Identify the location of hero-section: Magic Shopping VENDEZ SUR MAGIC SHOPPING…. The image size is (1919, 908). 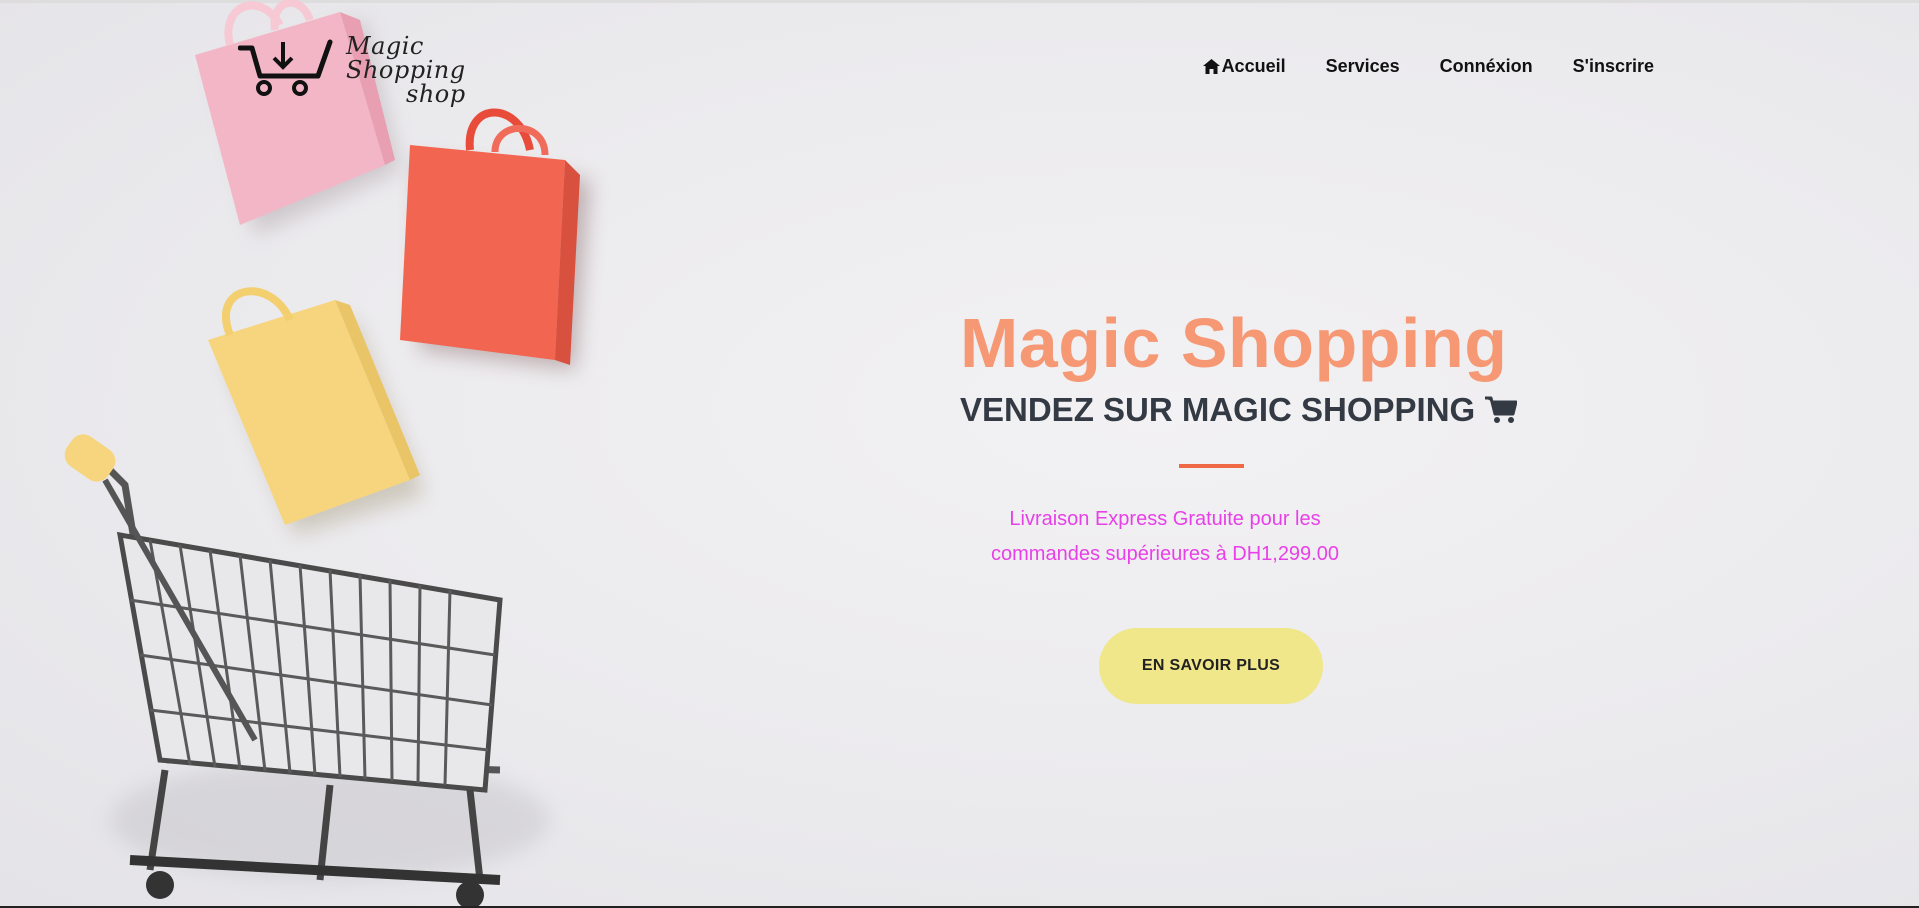
(1280, 502).